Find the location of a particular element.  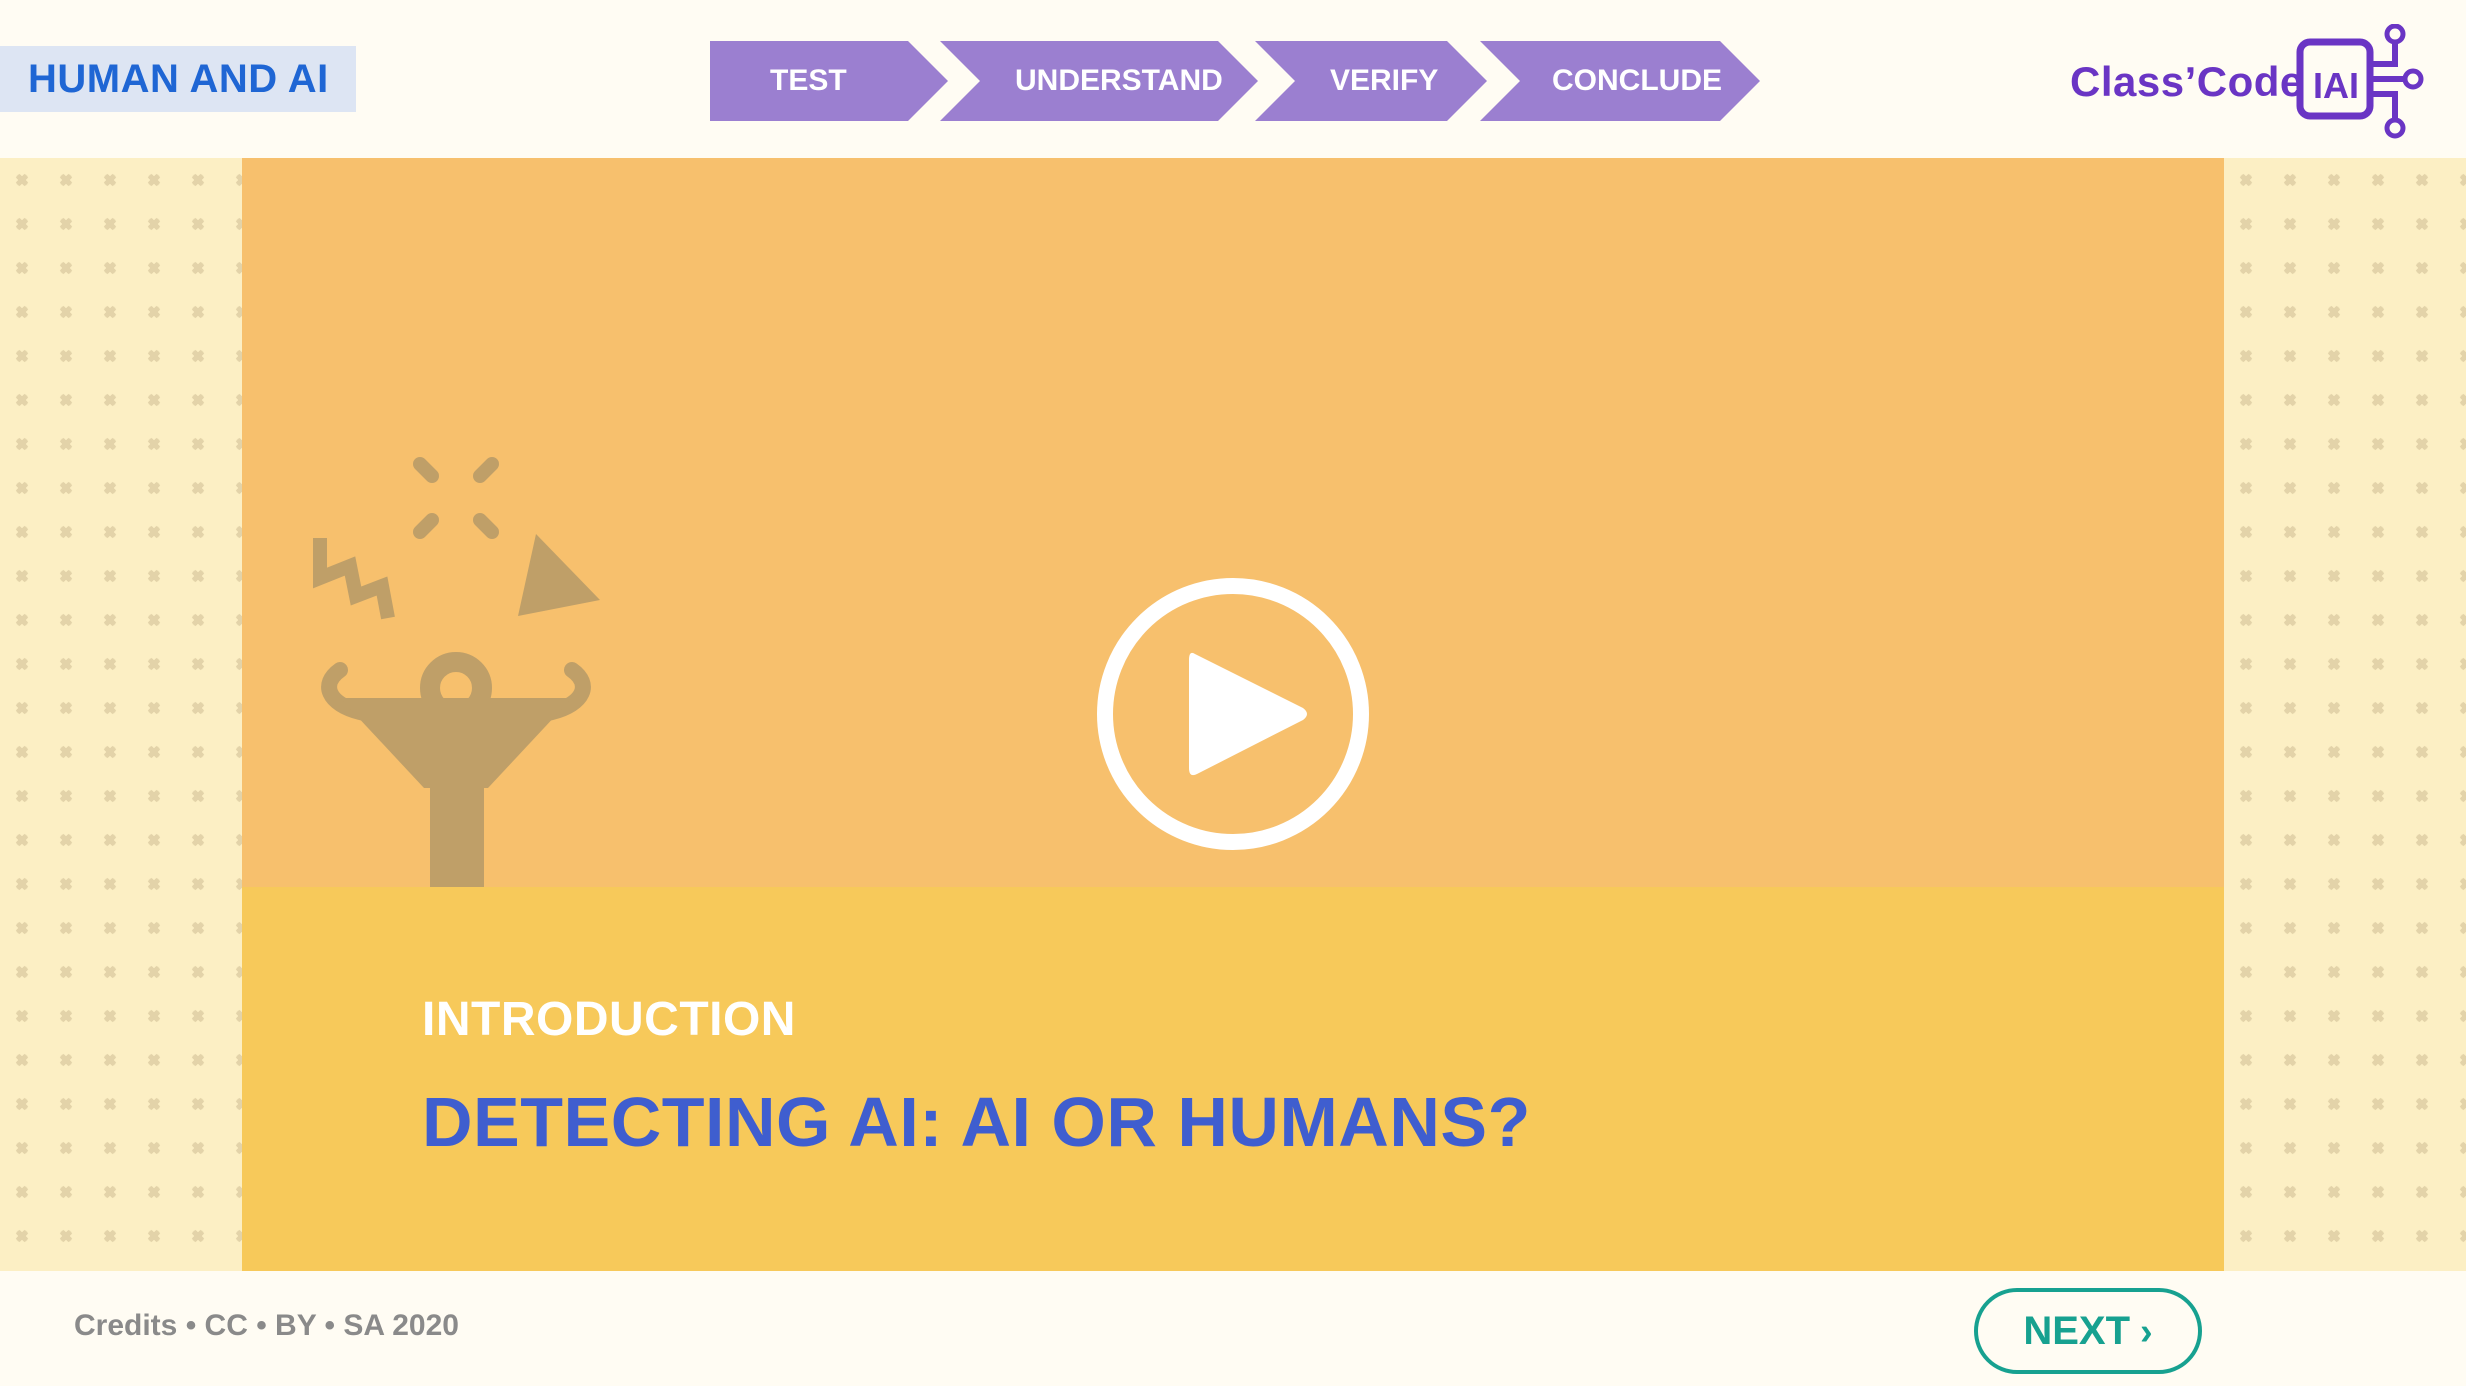

logo-badge: IAI is located at coordinates (2335, 85).